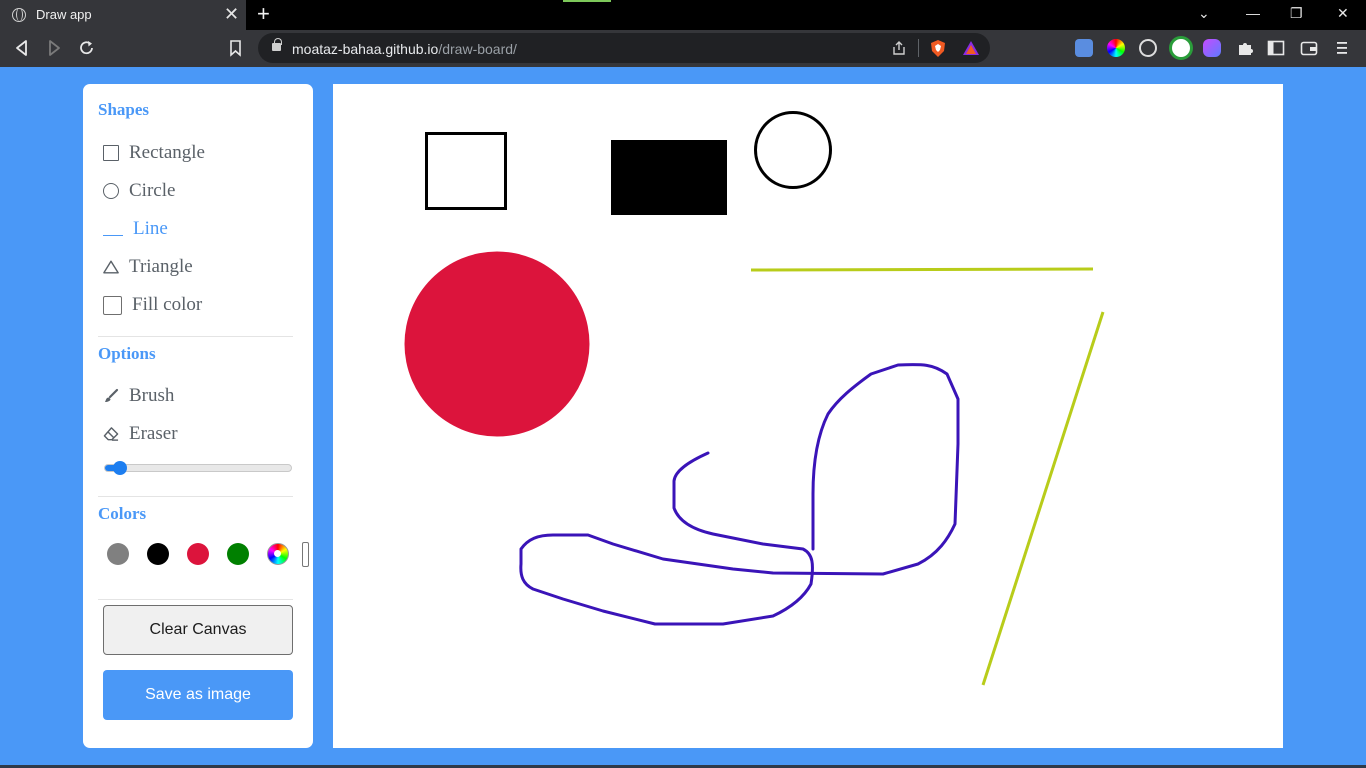  I want to click on url-domain: moataz-bahaa.github.io, so click(365, 49).